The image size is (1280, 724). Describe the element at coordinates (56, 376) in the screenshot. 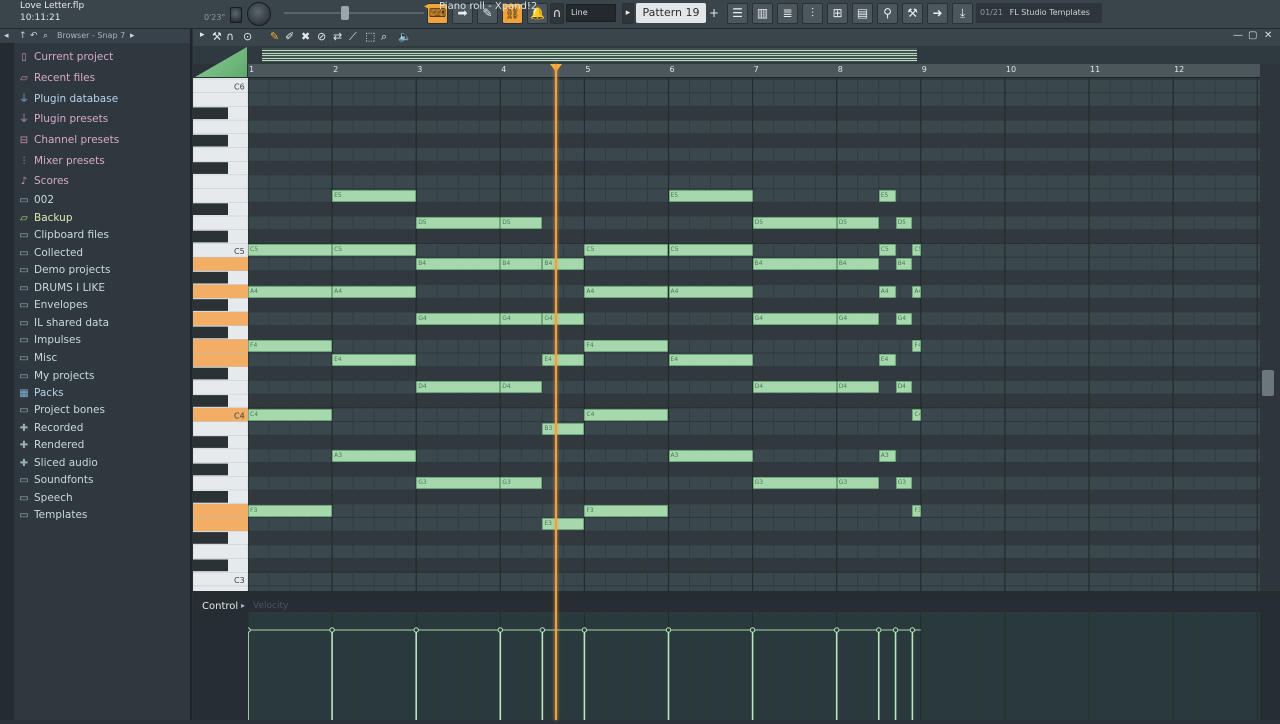

I see `browser-item: ▭ My projects` at that location.